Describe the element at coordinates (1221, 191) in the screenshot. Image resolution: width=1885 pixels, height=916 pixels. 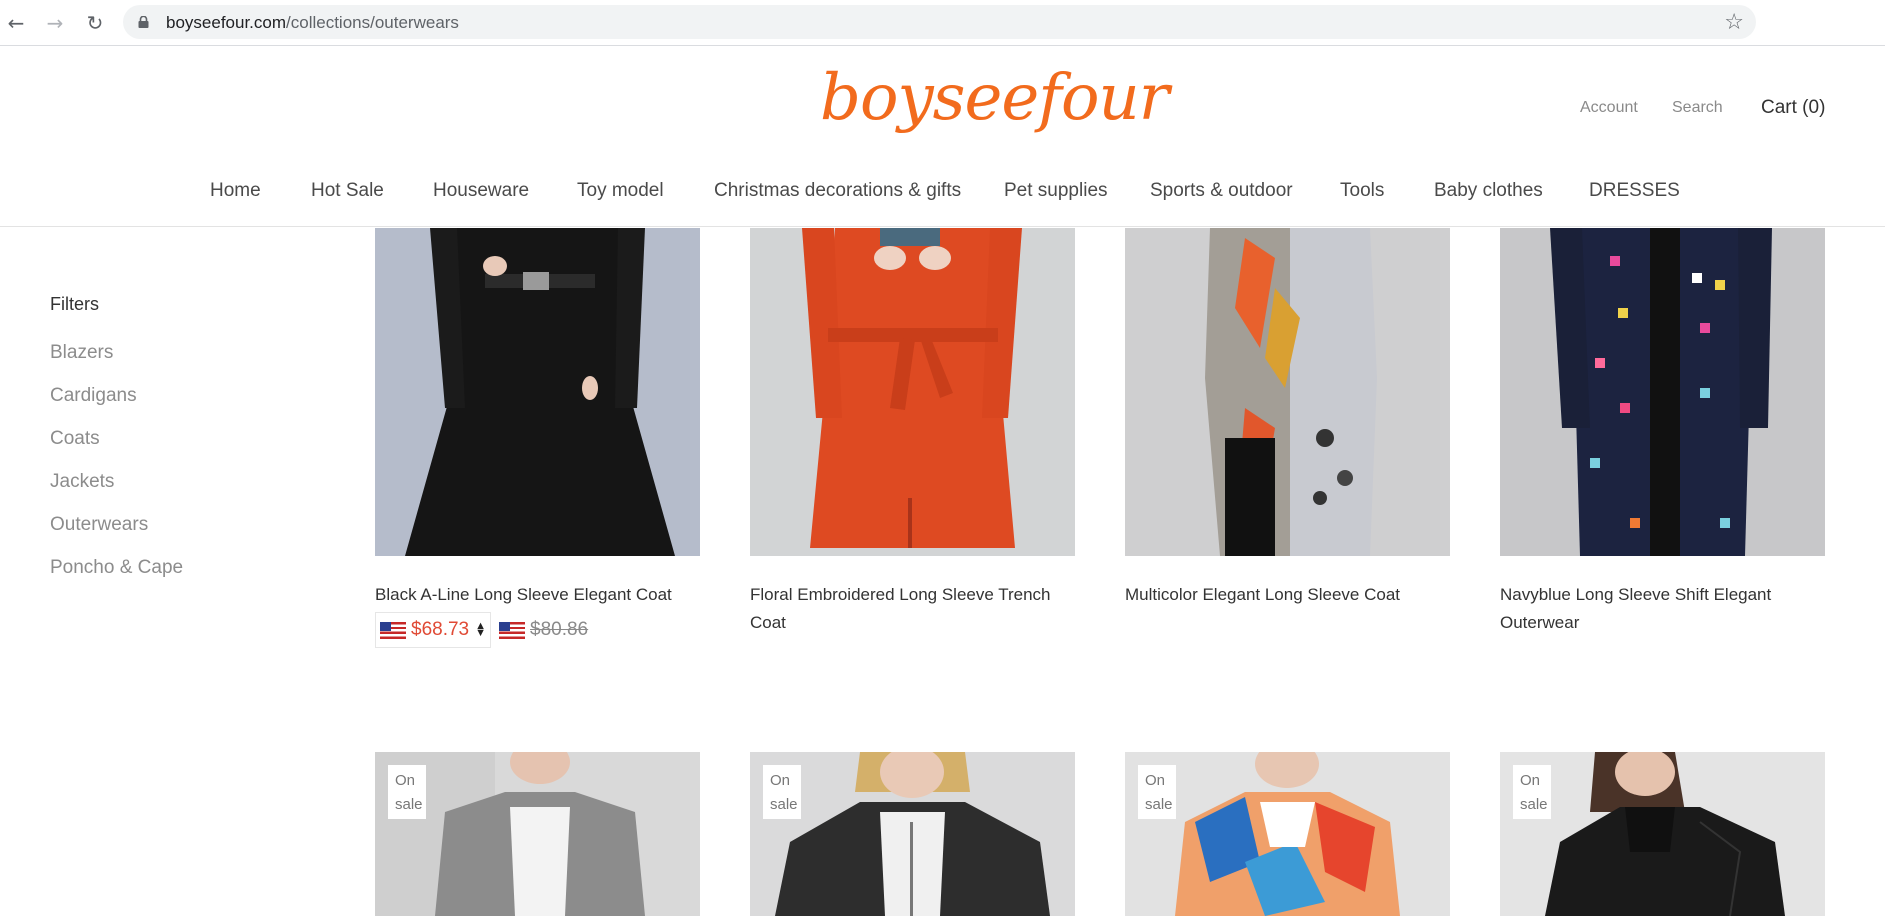
I see `nav-item-sports-outdoor: Sports & outdoor` at that location.